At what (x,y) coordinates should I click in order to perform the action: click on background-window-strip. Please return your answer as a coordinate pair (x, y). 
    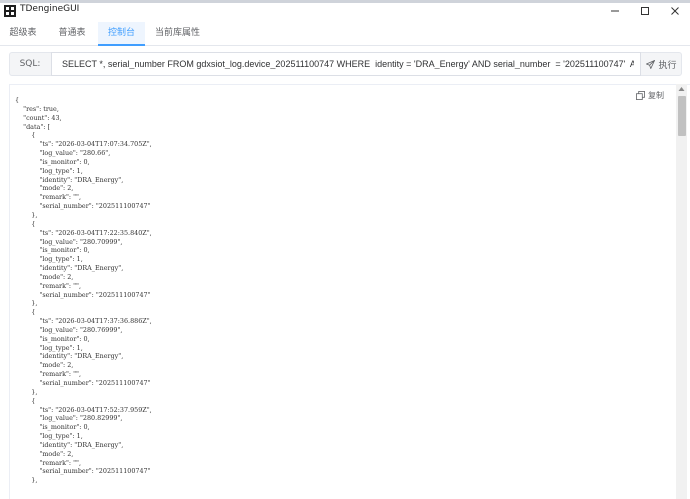
    Looking at the image, I should click on (345, 1).